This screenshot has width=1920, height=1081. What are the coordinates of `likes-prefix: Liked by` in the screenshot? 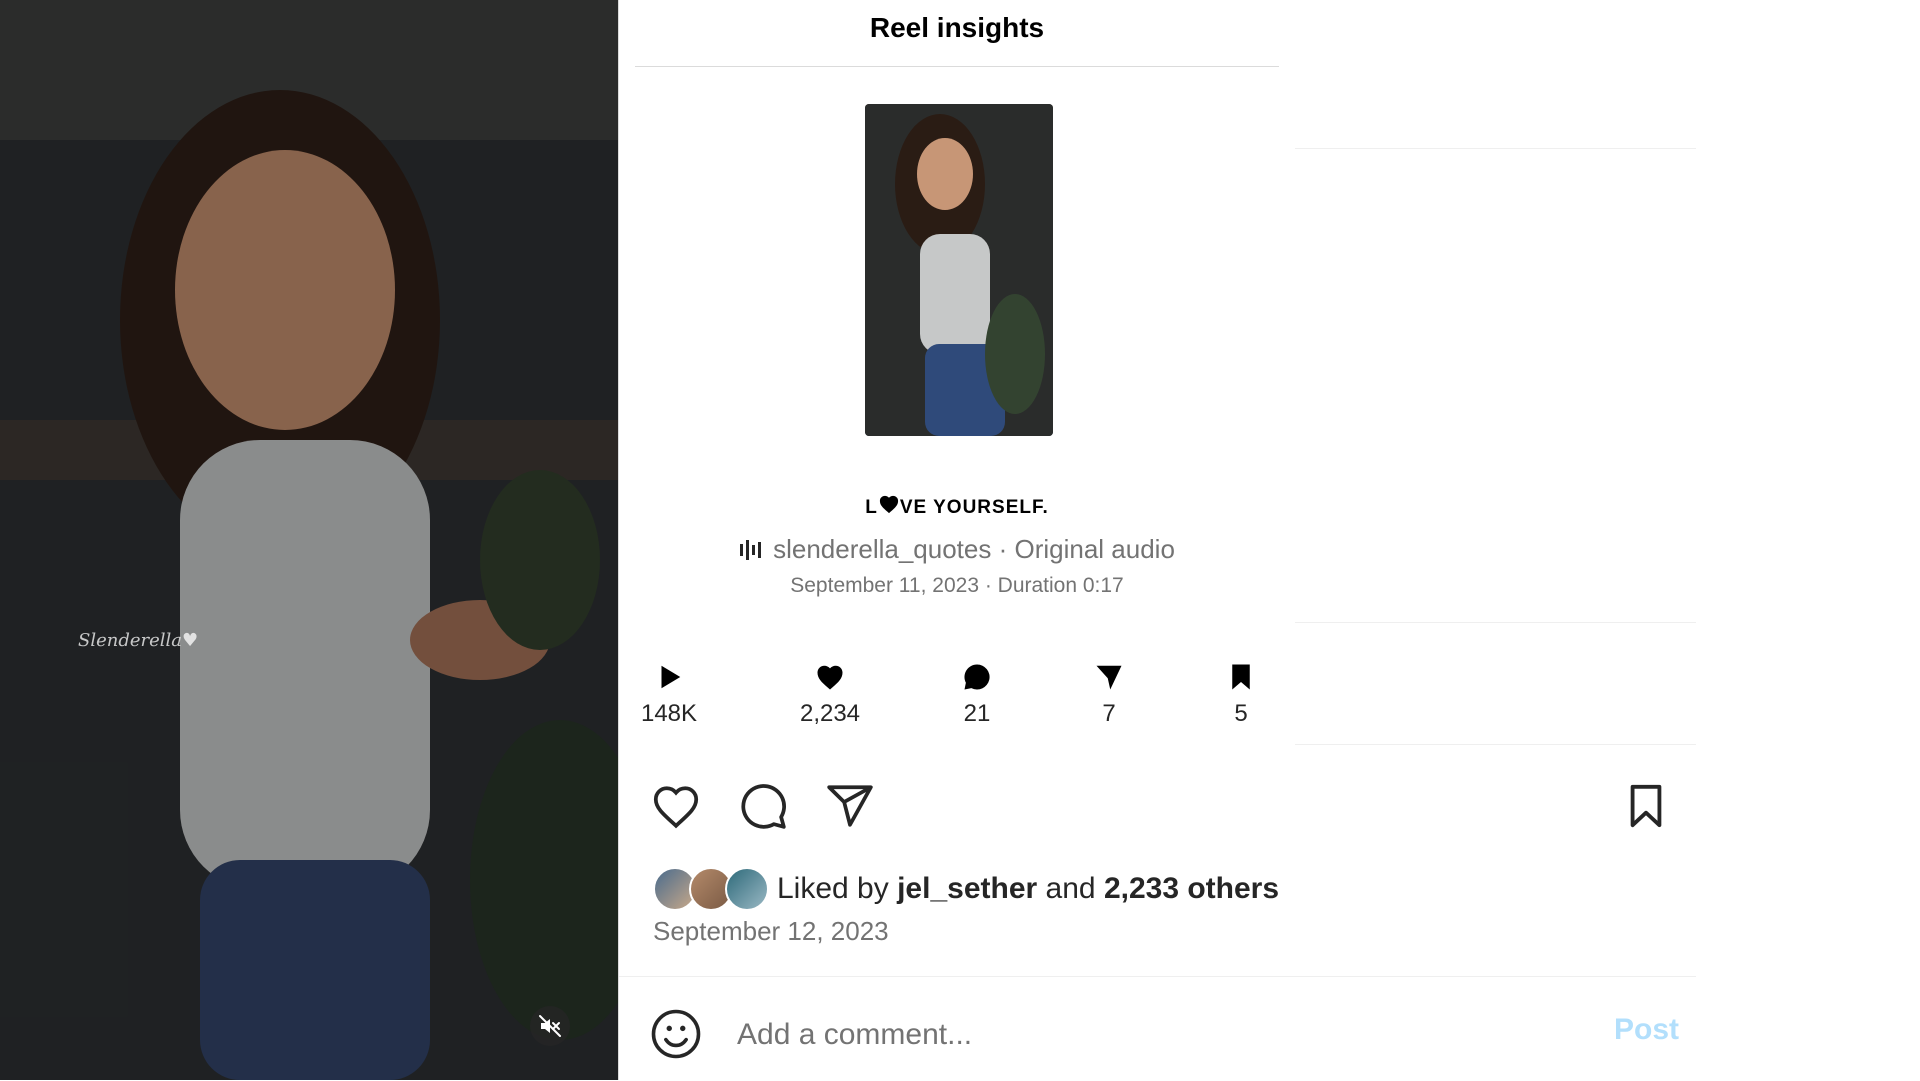 It's located at (833, 888).